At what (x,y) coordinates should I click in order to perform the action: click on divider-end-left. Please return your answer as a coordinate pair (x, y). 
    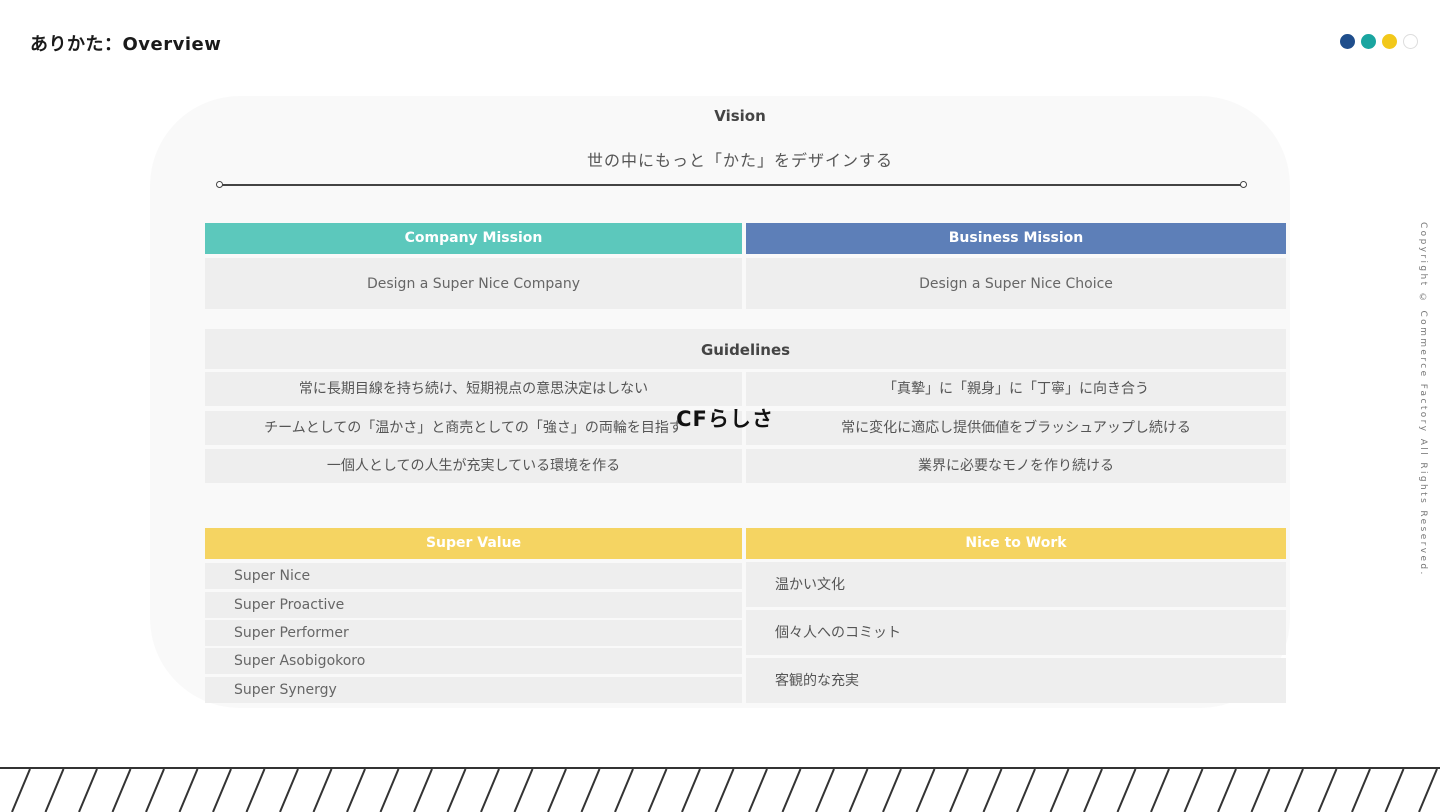
    Looking at the image, I should click on (219, 184).